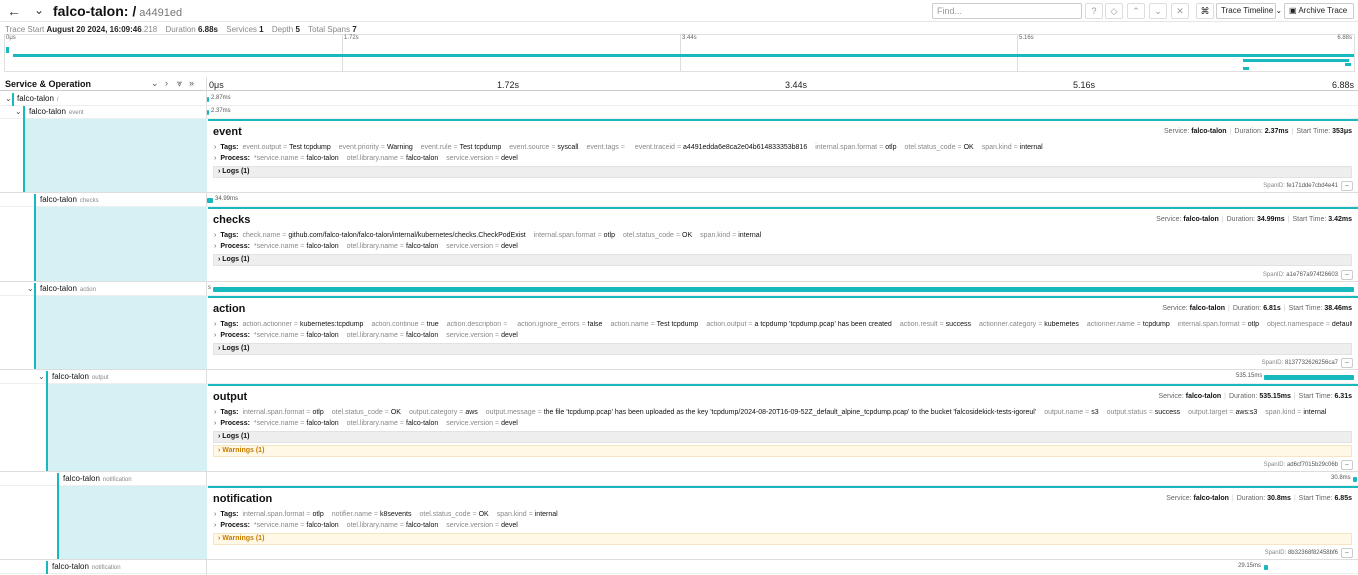  I want to click on tag-item: otel.library.name = falco-talon, so click(392, 158).